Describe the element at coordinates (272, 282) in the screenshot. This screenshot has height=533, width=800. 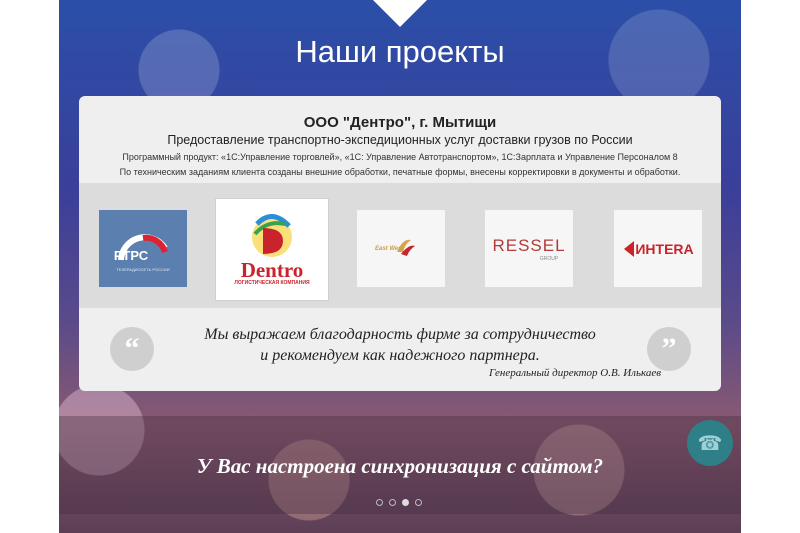
I see `dentro-sublabel: ЛОГИСТИЧЕСКАЯ КОМПАНИЯ` at that location.